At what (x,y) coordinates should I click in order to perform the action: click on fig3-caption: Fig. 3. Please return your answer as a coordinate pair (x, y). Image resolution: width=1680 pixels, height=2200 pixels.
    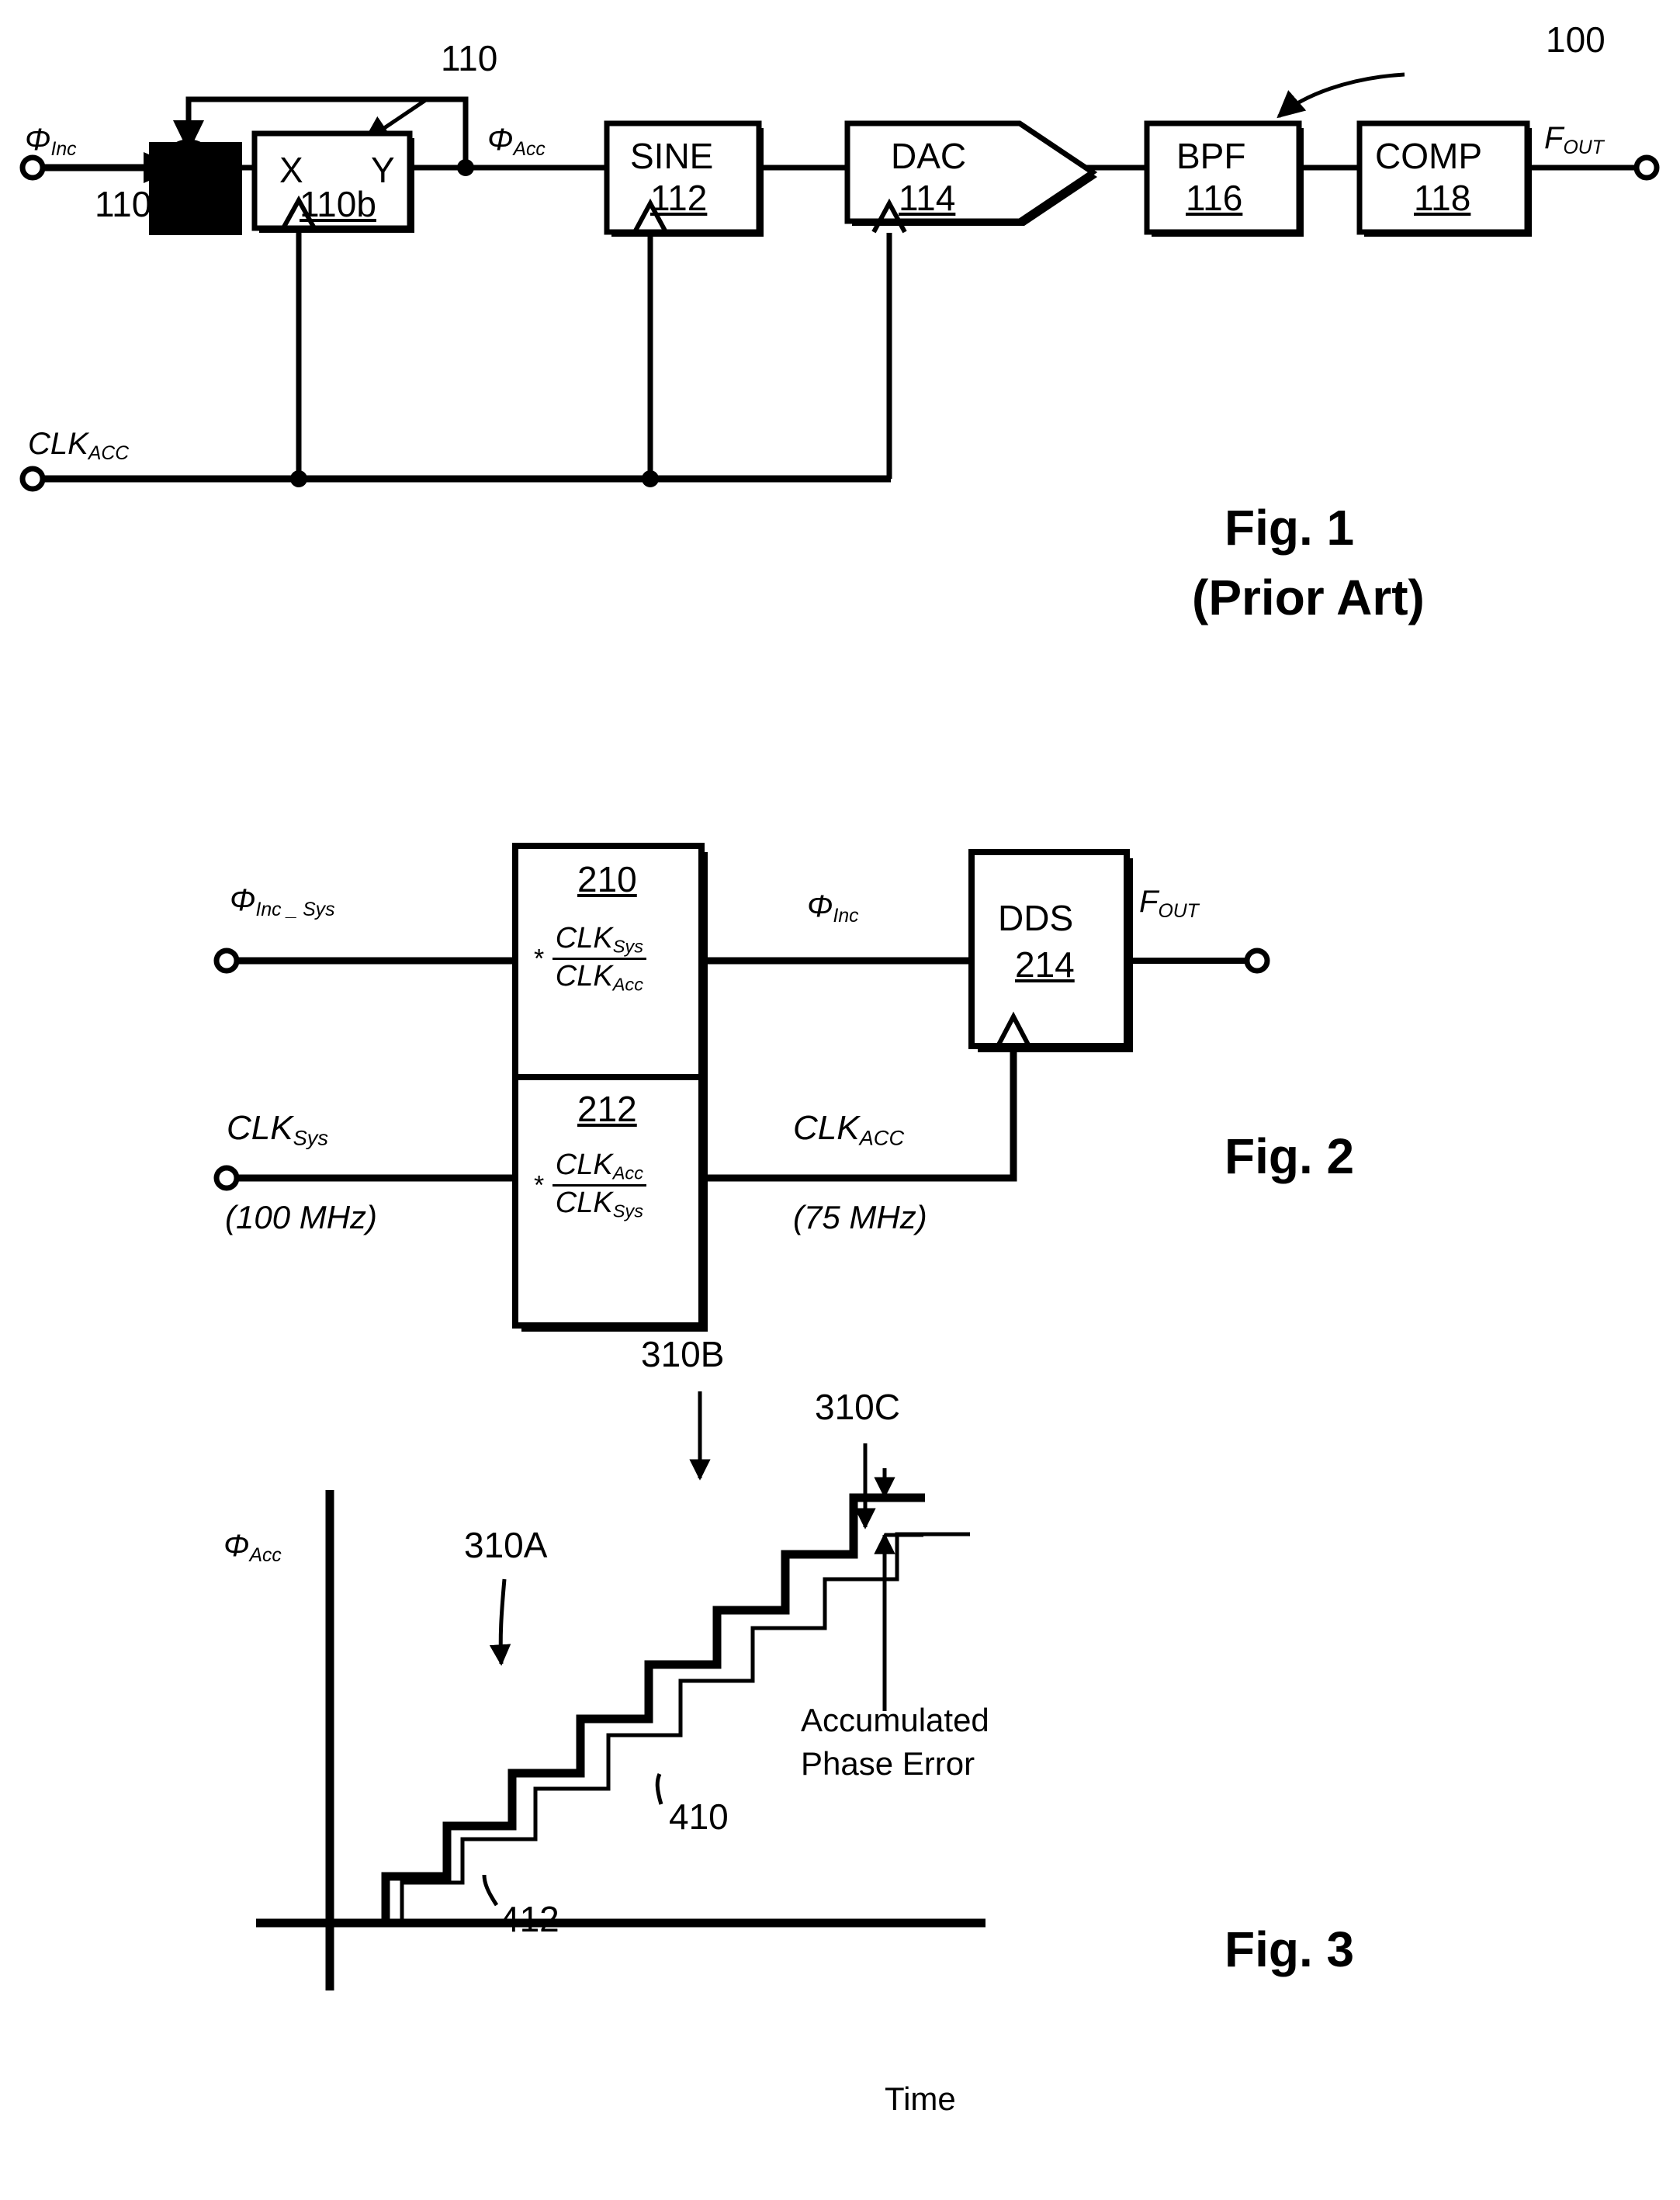
    Looking at the image, I should click on (1290, 1949).